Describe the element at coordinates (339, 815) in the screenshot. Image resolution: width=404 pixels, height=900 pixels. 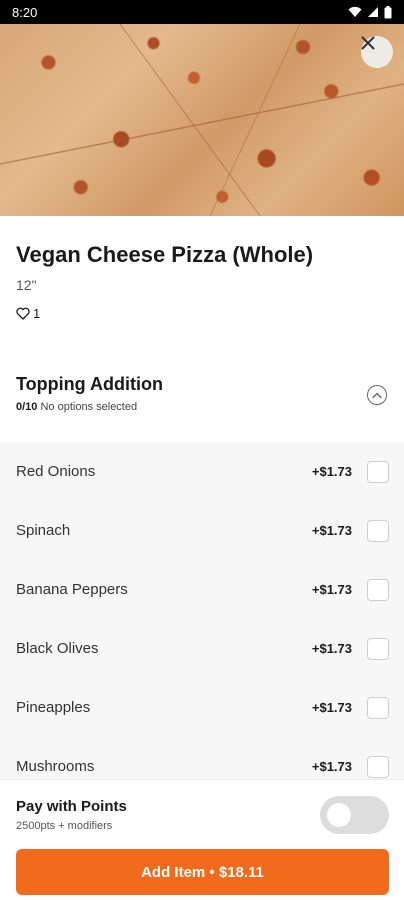
I see `toggle-knob` at that location.